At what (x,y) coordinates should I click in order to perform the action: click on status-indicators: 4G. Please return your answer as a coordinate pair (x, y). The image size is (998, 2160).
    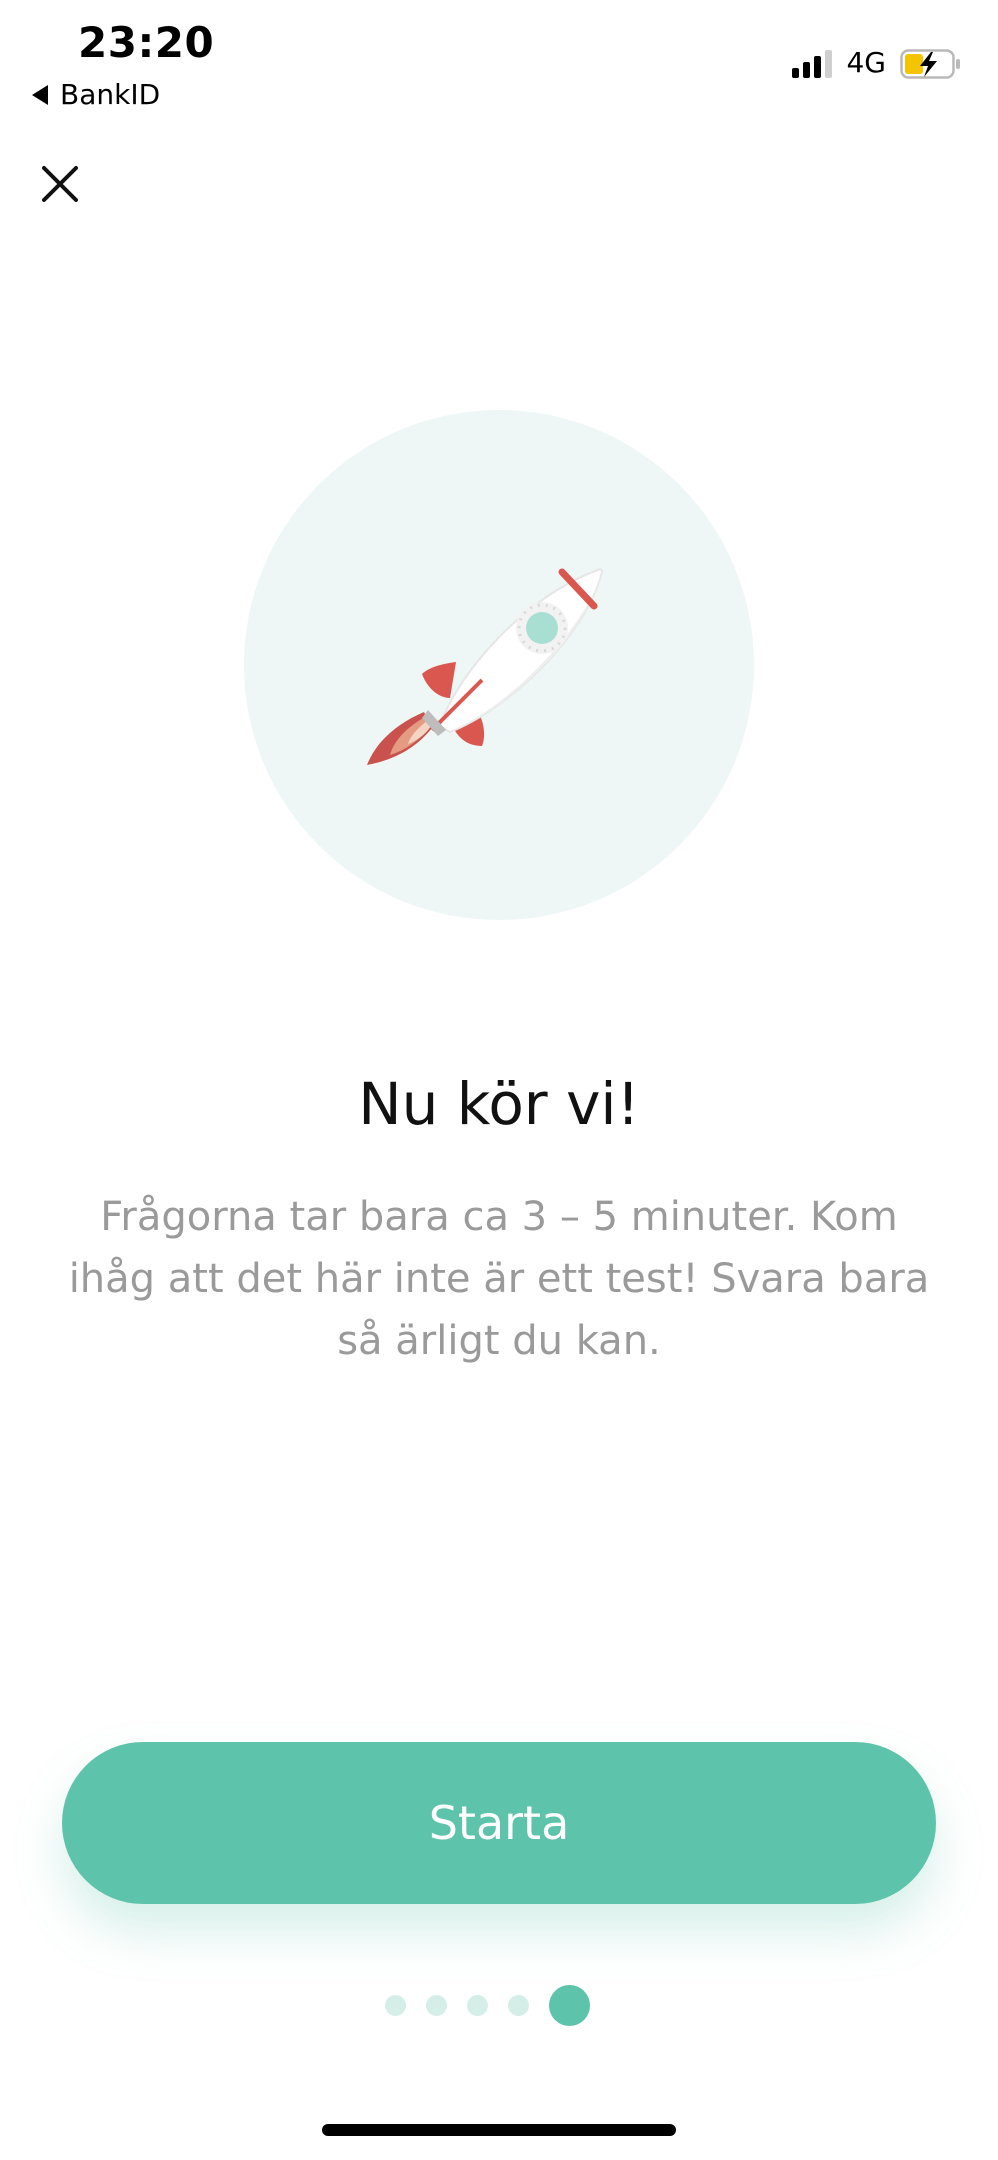
    Looking at the image, I should click on (876, 62).